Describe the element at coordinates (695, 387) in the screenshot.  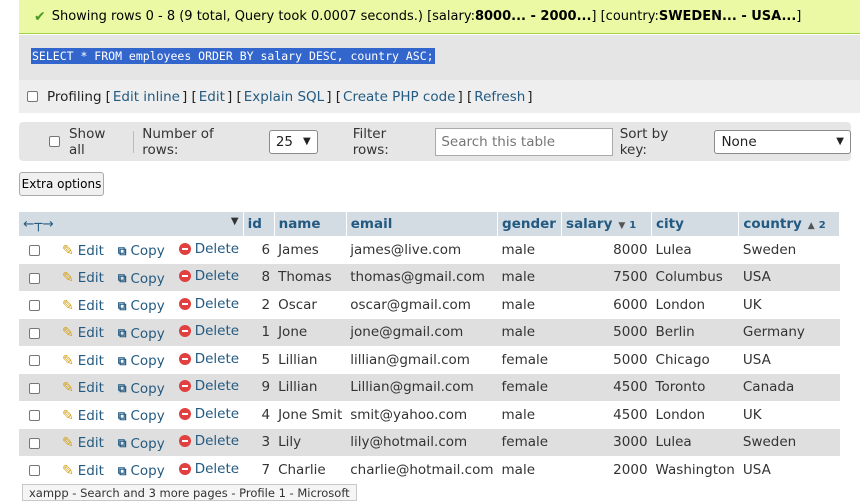
I see `cell-city: Toronto` at that location.